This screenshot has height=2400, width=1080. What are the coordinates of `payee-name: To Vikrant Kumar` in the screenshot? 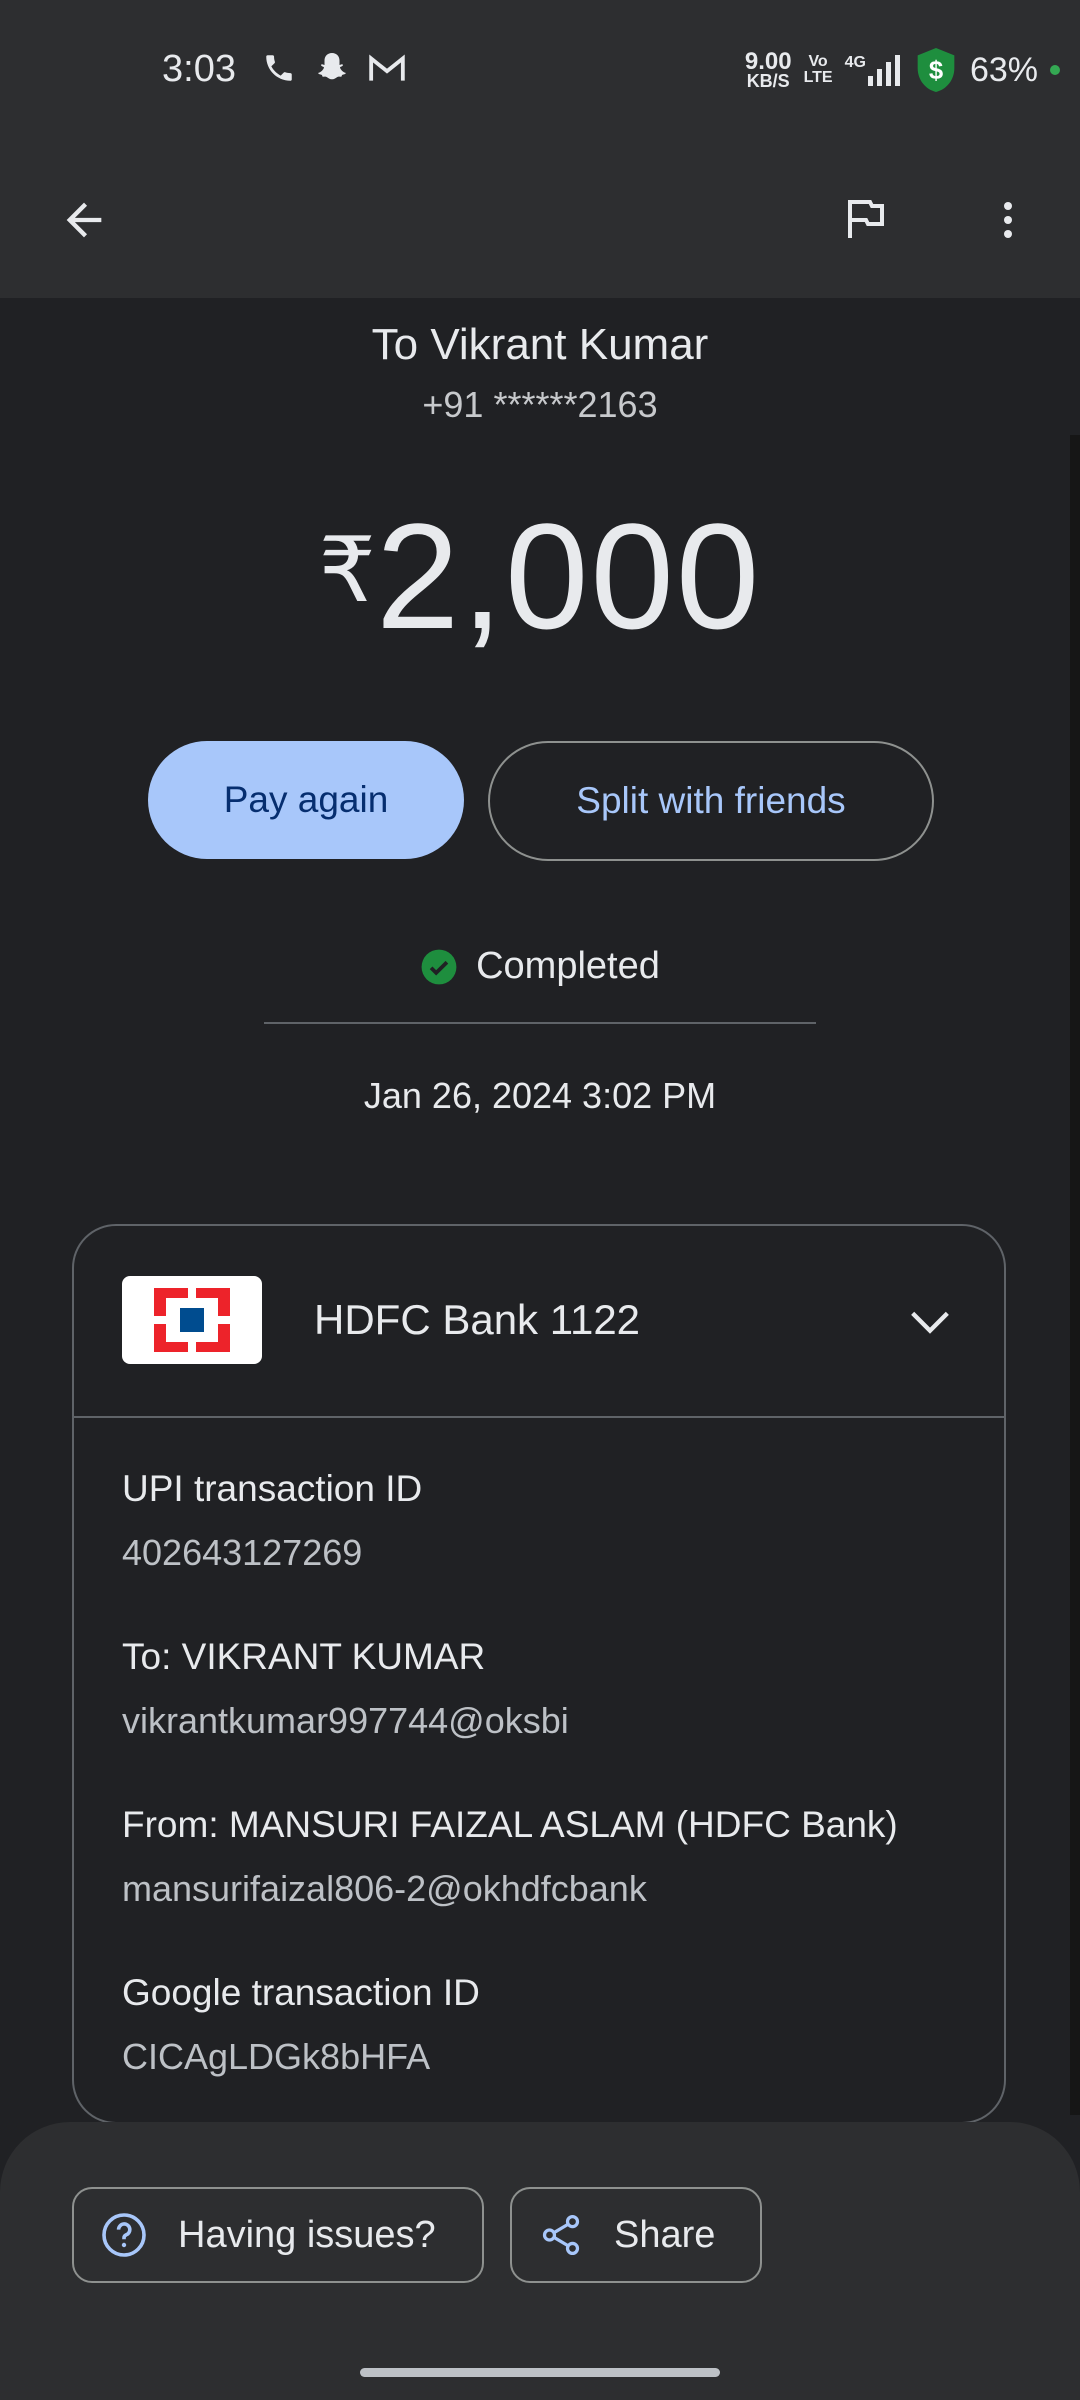 It's located at (540, 344).